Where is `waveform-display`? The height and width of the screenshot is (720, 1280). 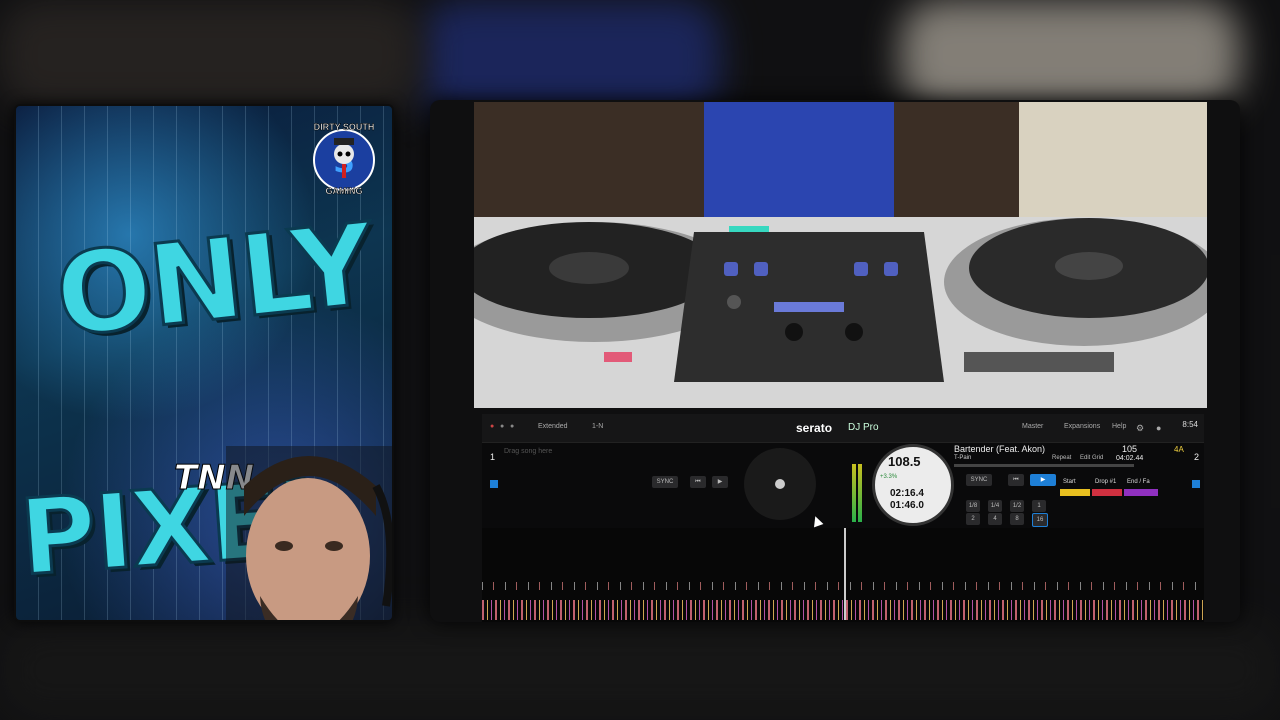 waveform-display is located at coordinates (843, 575).